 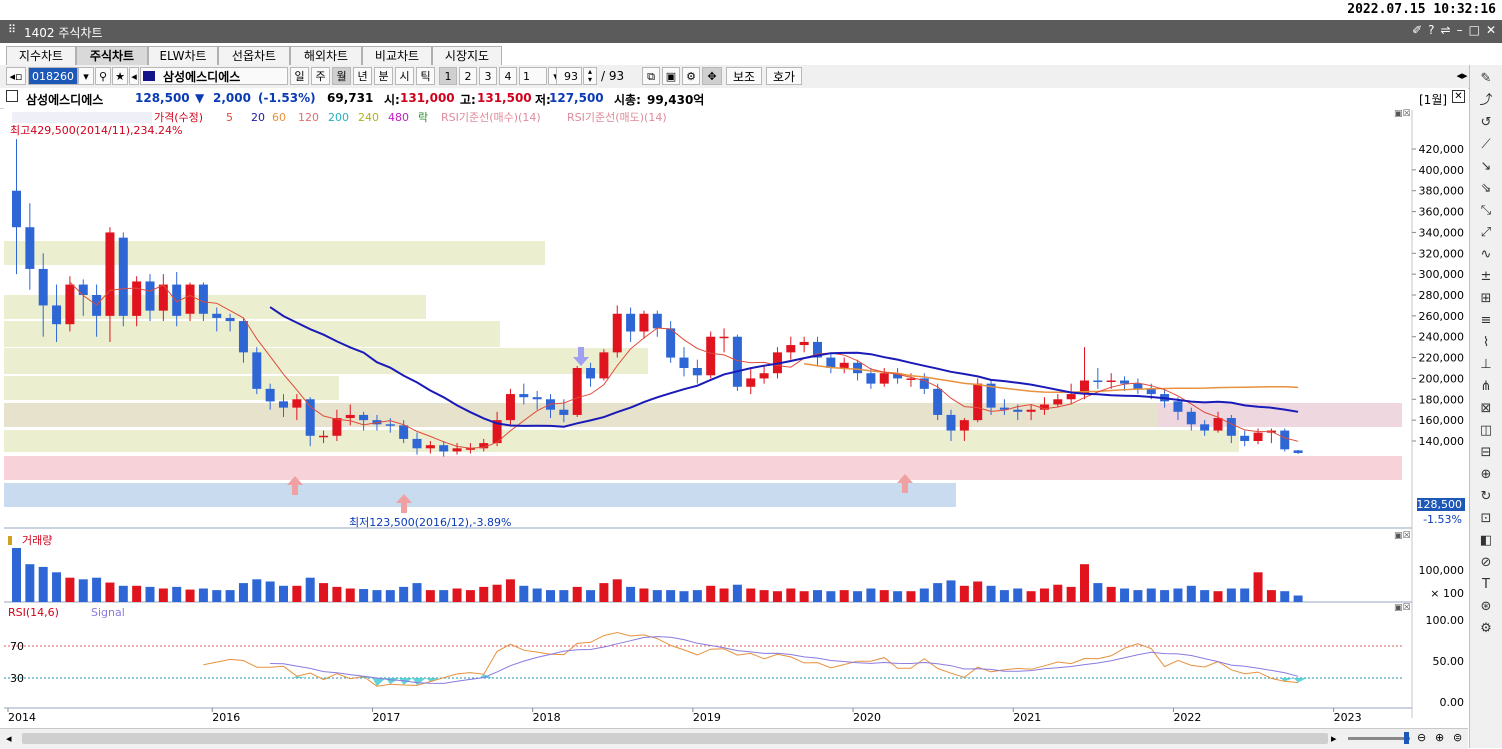 What do you see at coordinates (1486, 541) in the screenshot?
I see `split-icon: ◧` at bounding box center [1486, 541].